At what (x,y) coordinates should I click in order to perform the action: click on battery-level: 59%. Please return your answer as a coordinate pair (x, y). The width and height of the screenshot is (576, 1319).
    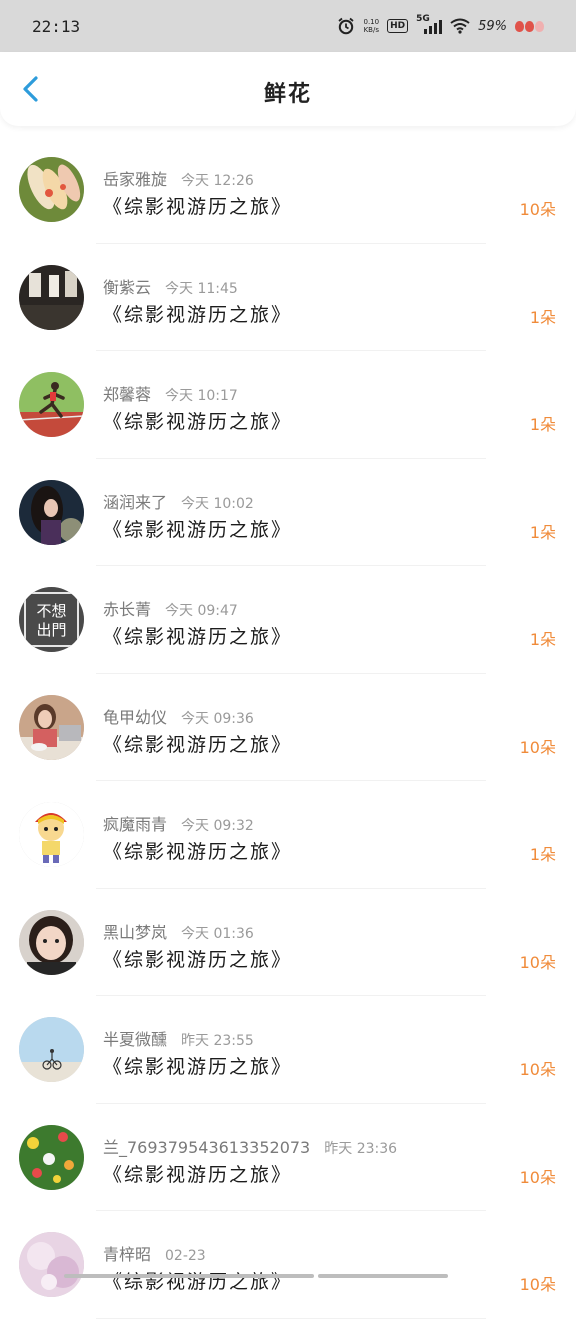
    Looking at the image, I should click on (492, 26).